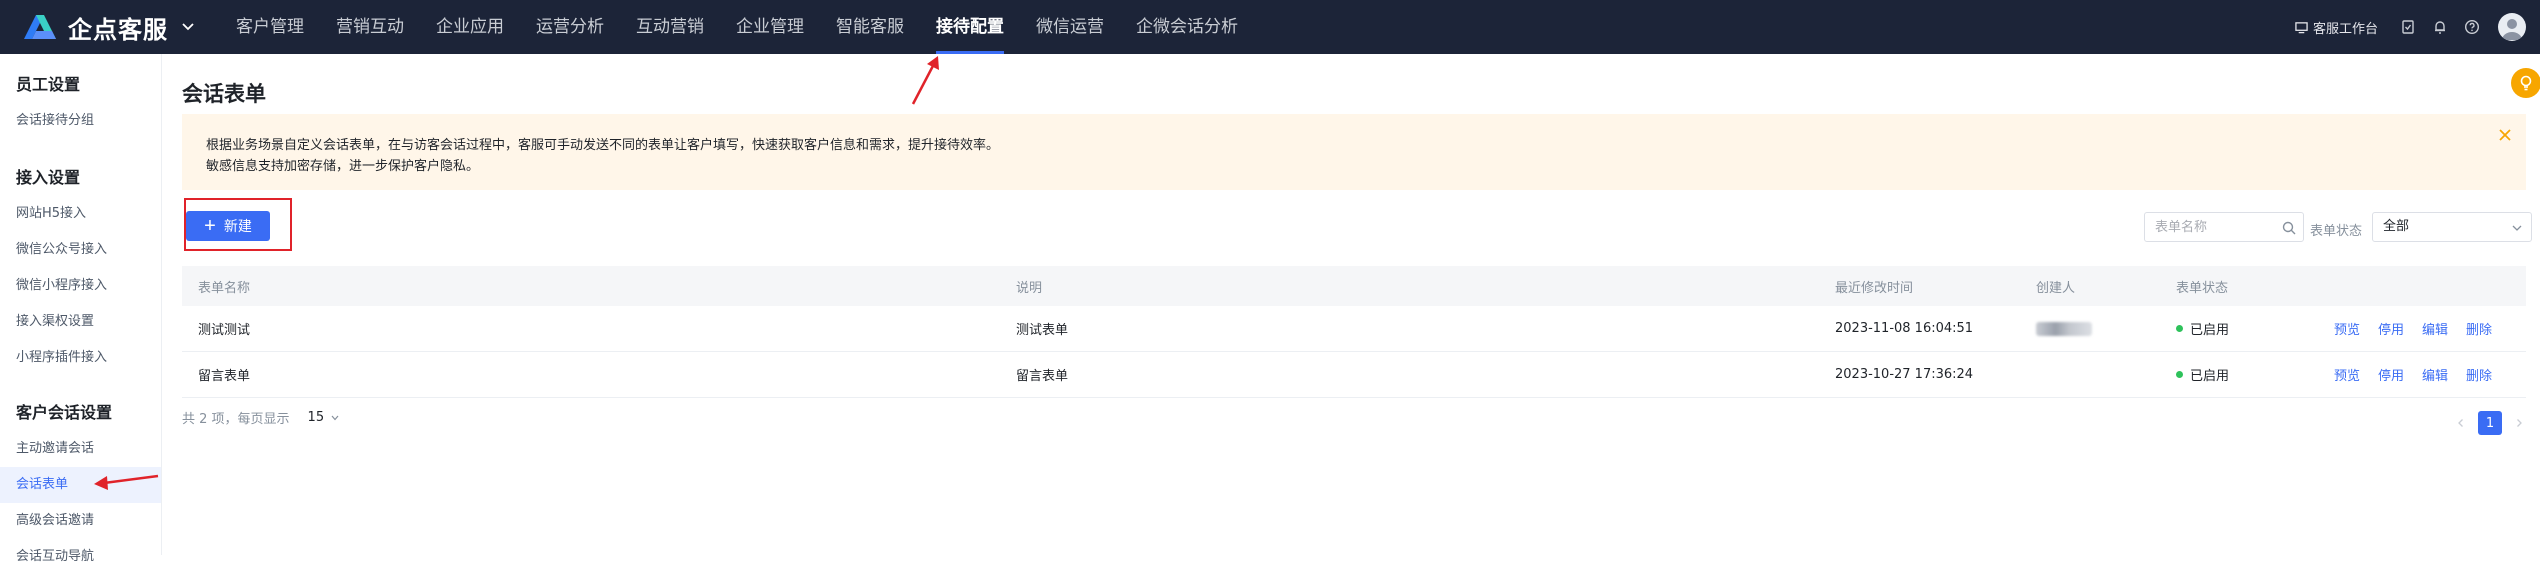  I want to click on top-right-tools: 客服工作台, so click(2417, 27).